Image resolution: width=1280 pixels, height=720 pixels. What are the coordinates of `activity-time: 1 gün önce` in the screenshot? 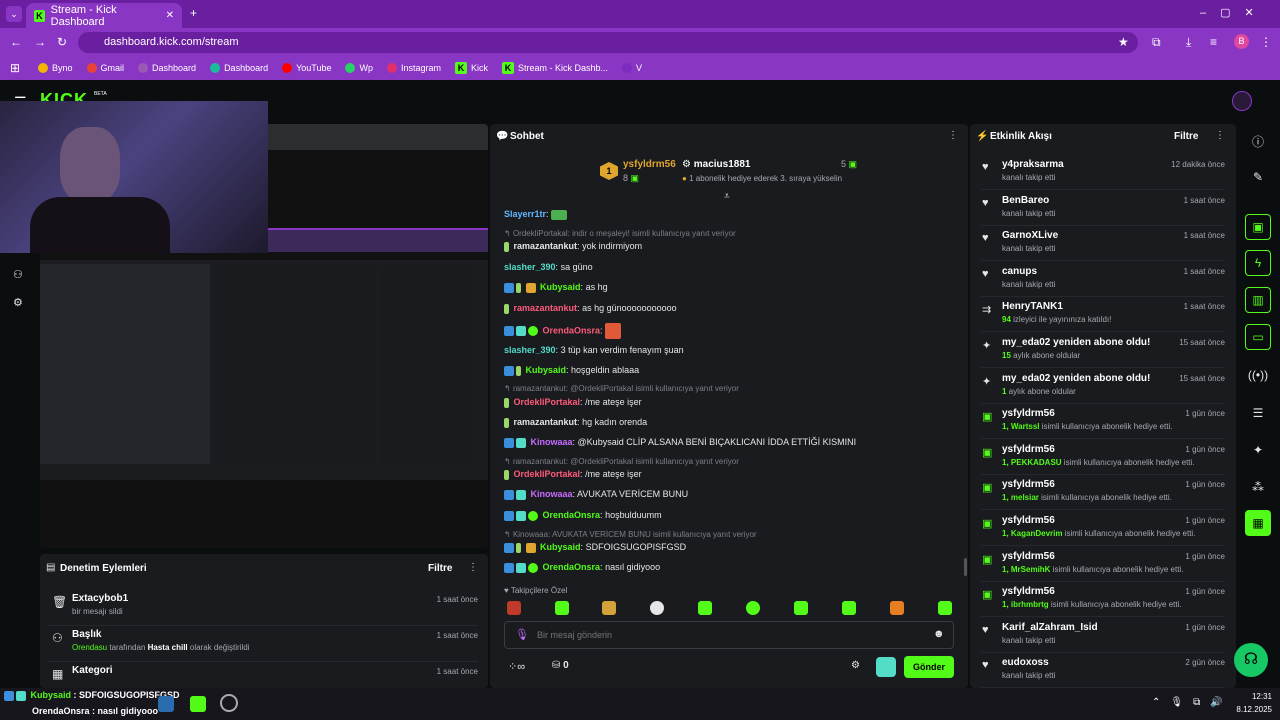 It's located at (1205, 485).